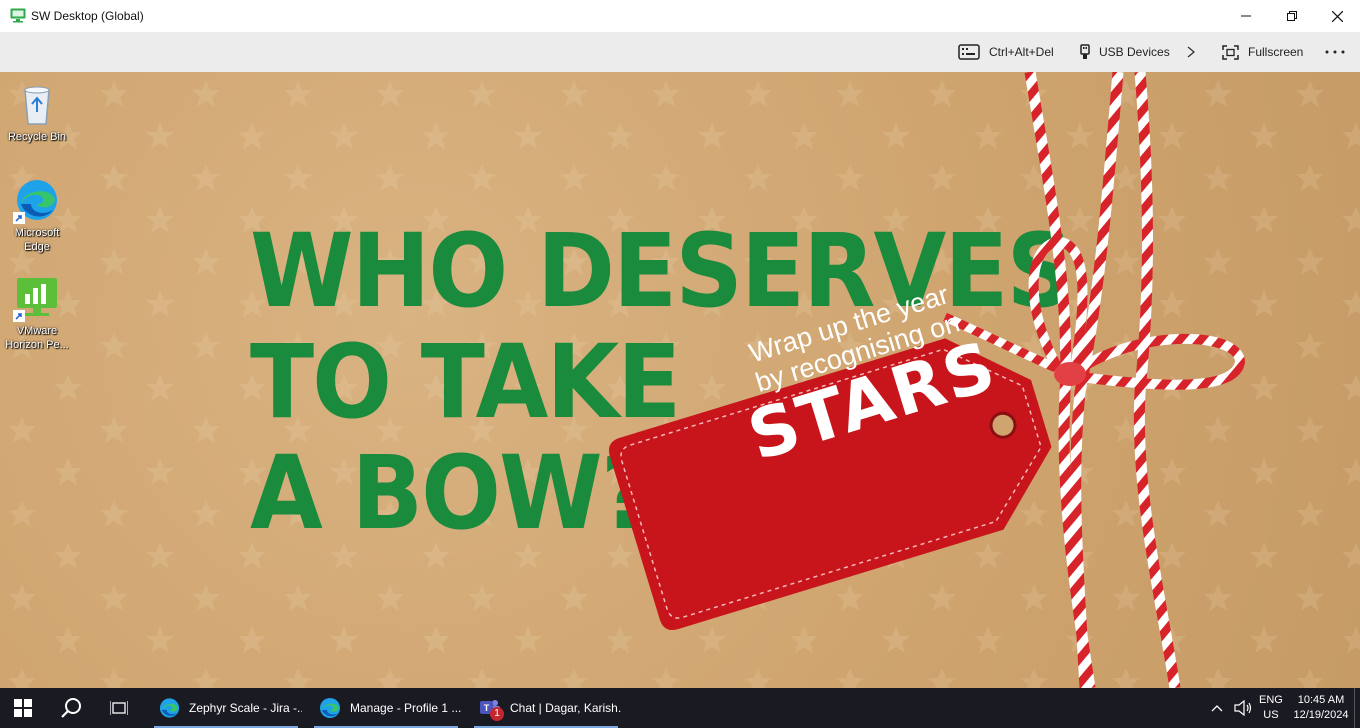  Describe the element at coordinates (680, 16) in the screenshot. I see `window-title-bar: SW Desktop (Global)` at that location.